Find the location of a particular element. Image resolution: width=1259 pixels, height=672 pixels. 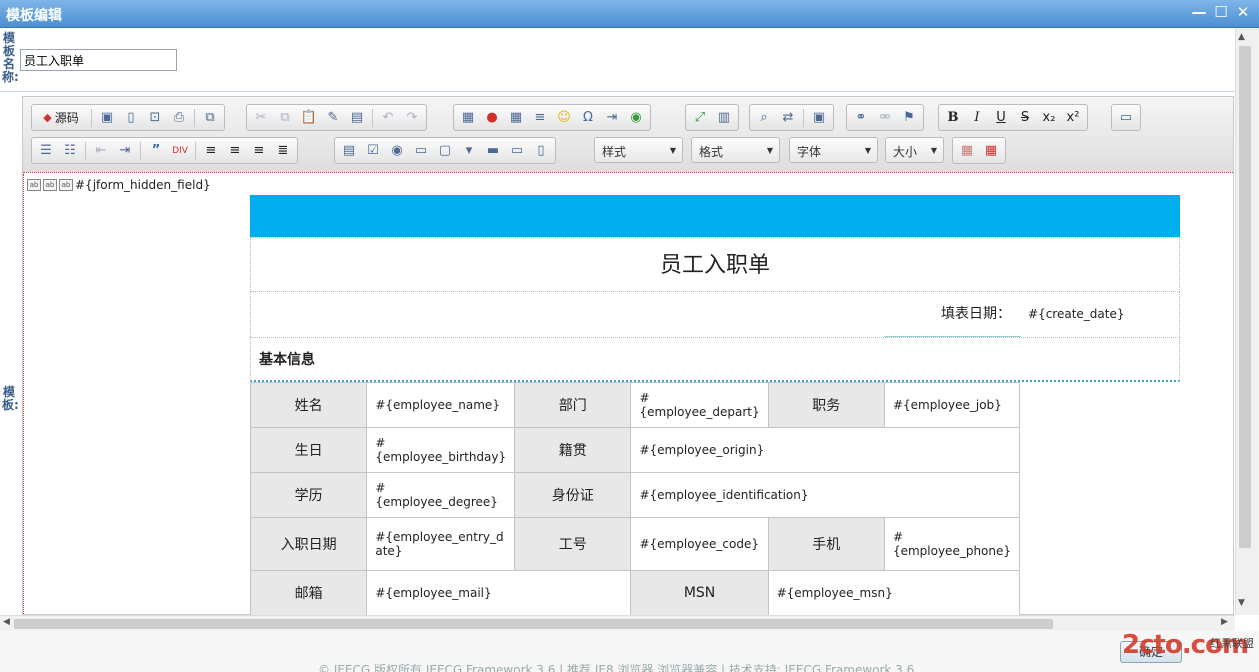

template-name-label: 模 板 名 称: is located at coordinates (10, 57).